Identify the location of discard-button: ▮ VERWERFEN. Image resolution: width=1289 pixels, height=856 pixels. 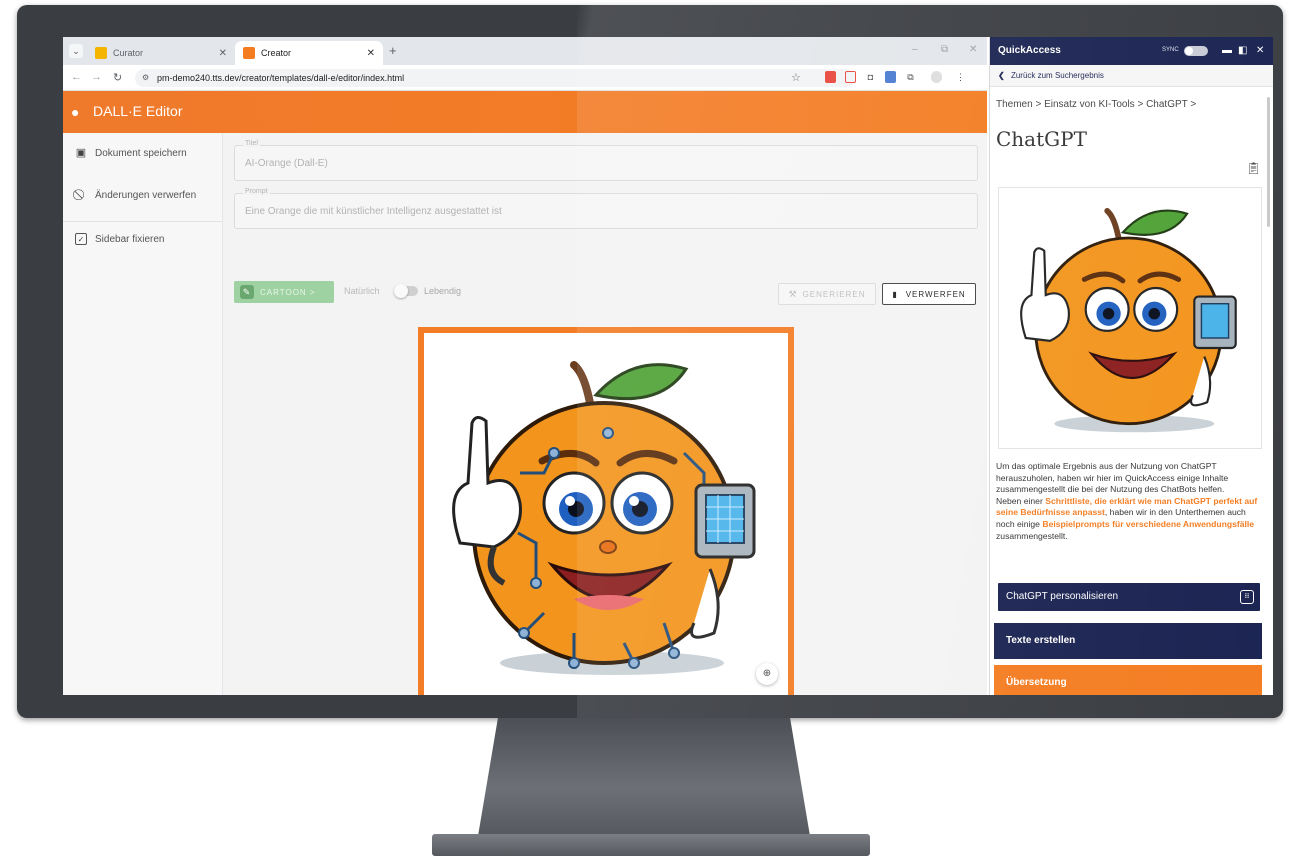
(929, 294).